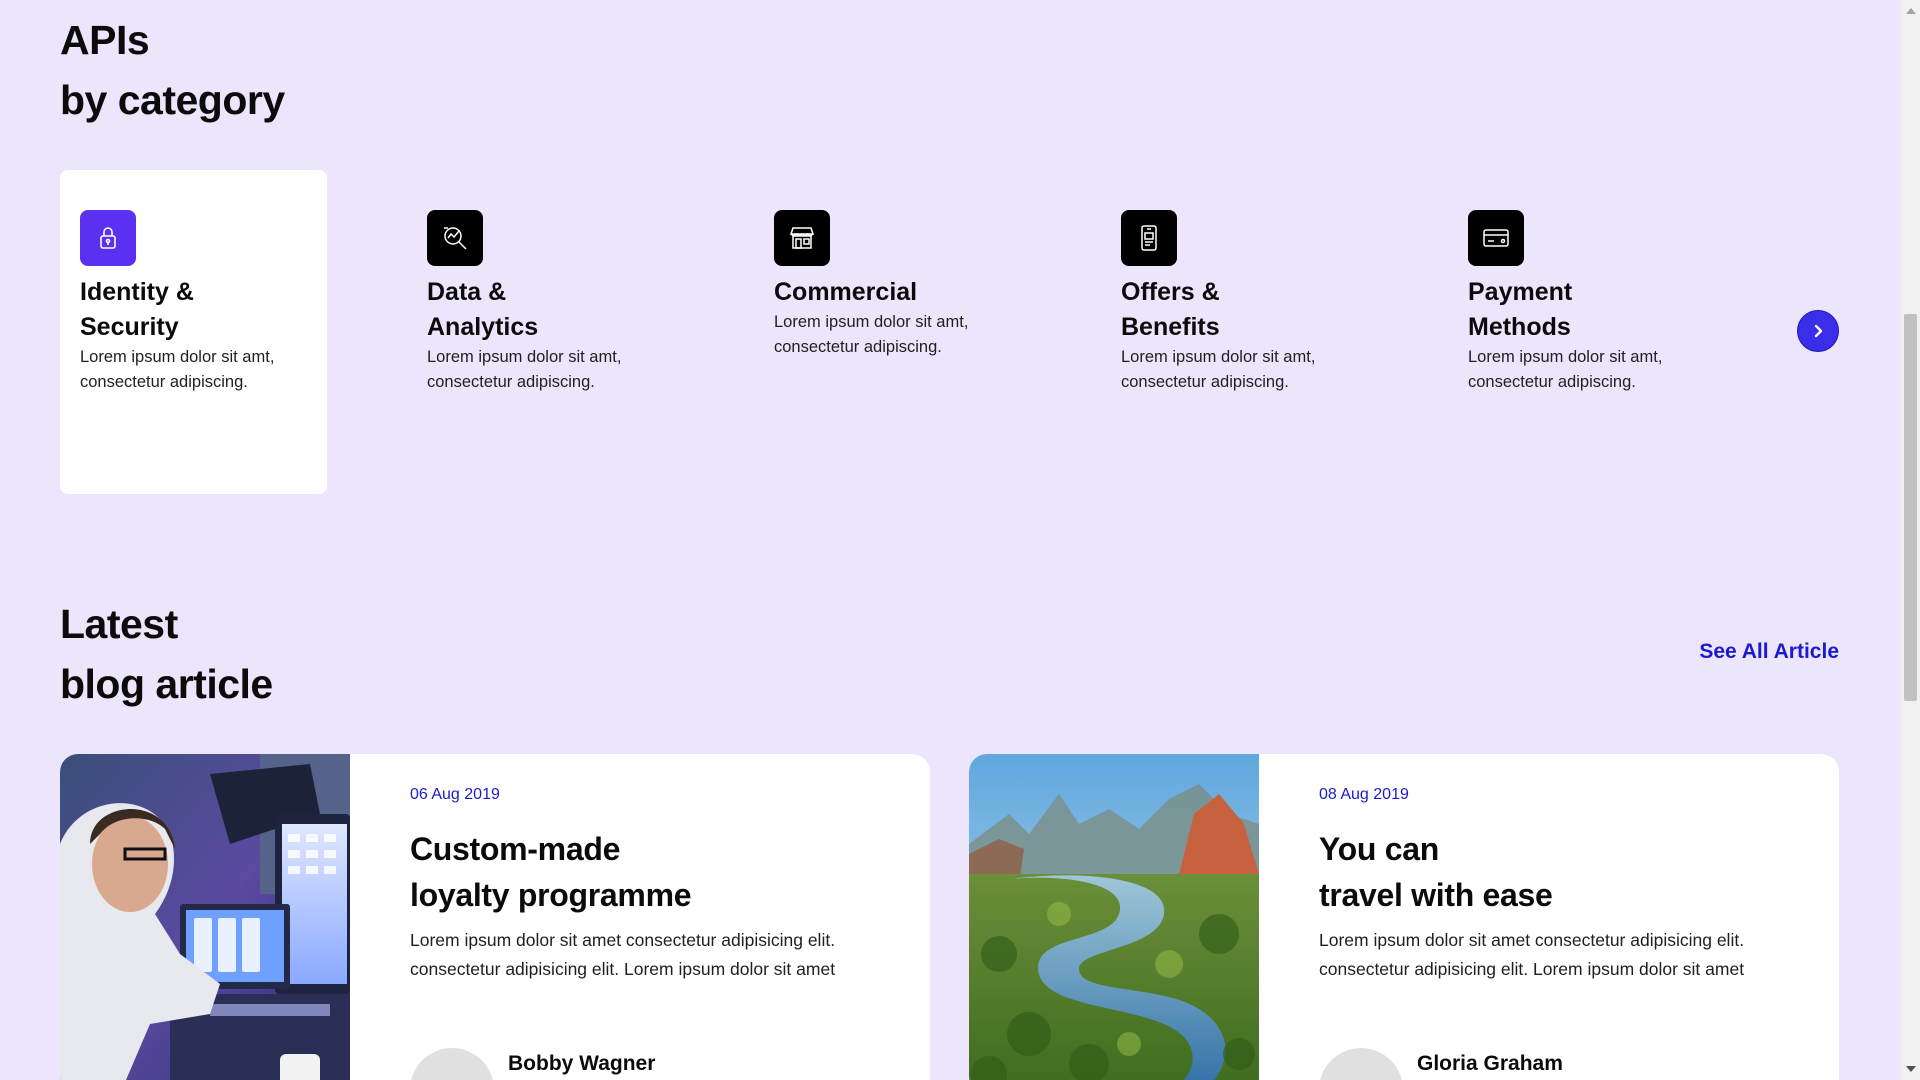  I want to click on author-name: Bobby Wagner, so click(582, 1063).